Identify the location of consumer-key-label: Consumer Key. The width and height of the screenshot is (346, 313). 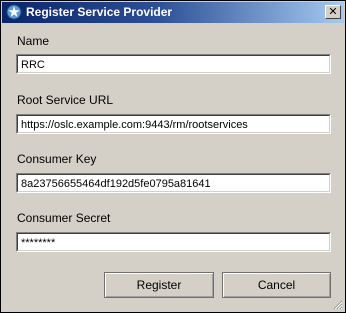
(57, 159).